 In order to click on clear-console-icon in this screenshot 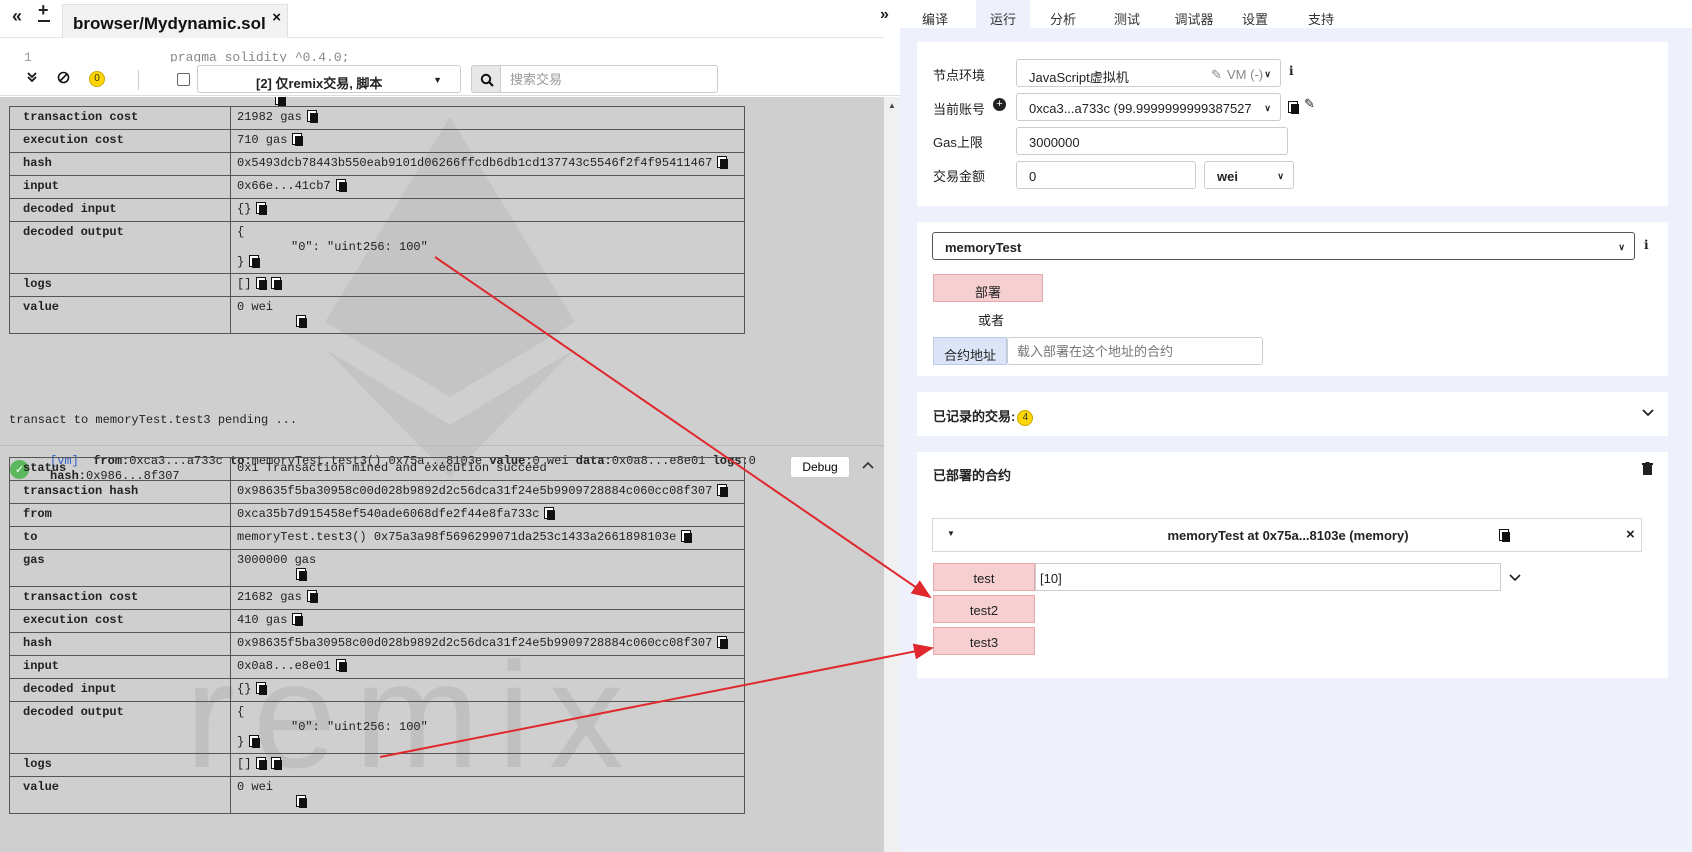, I will do `click(63, 79)`.